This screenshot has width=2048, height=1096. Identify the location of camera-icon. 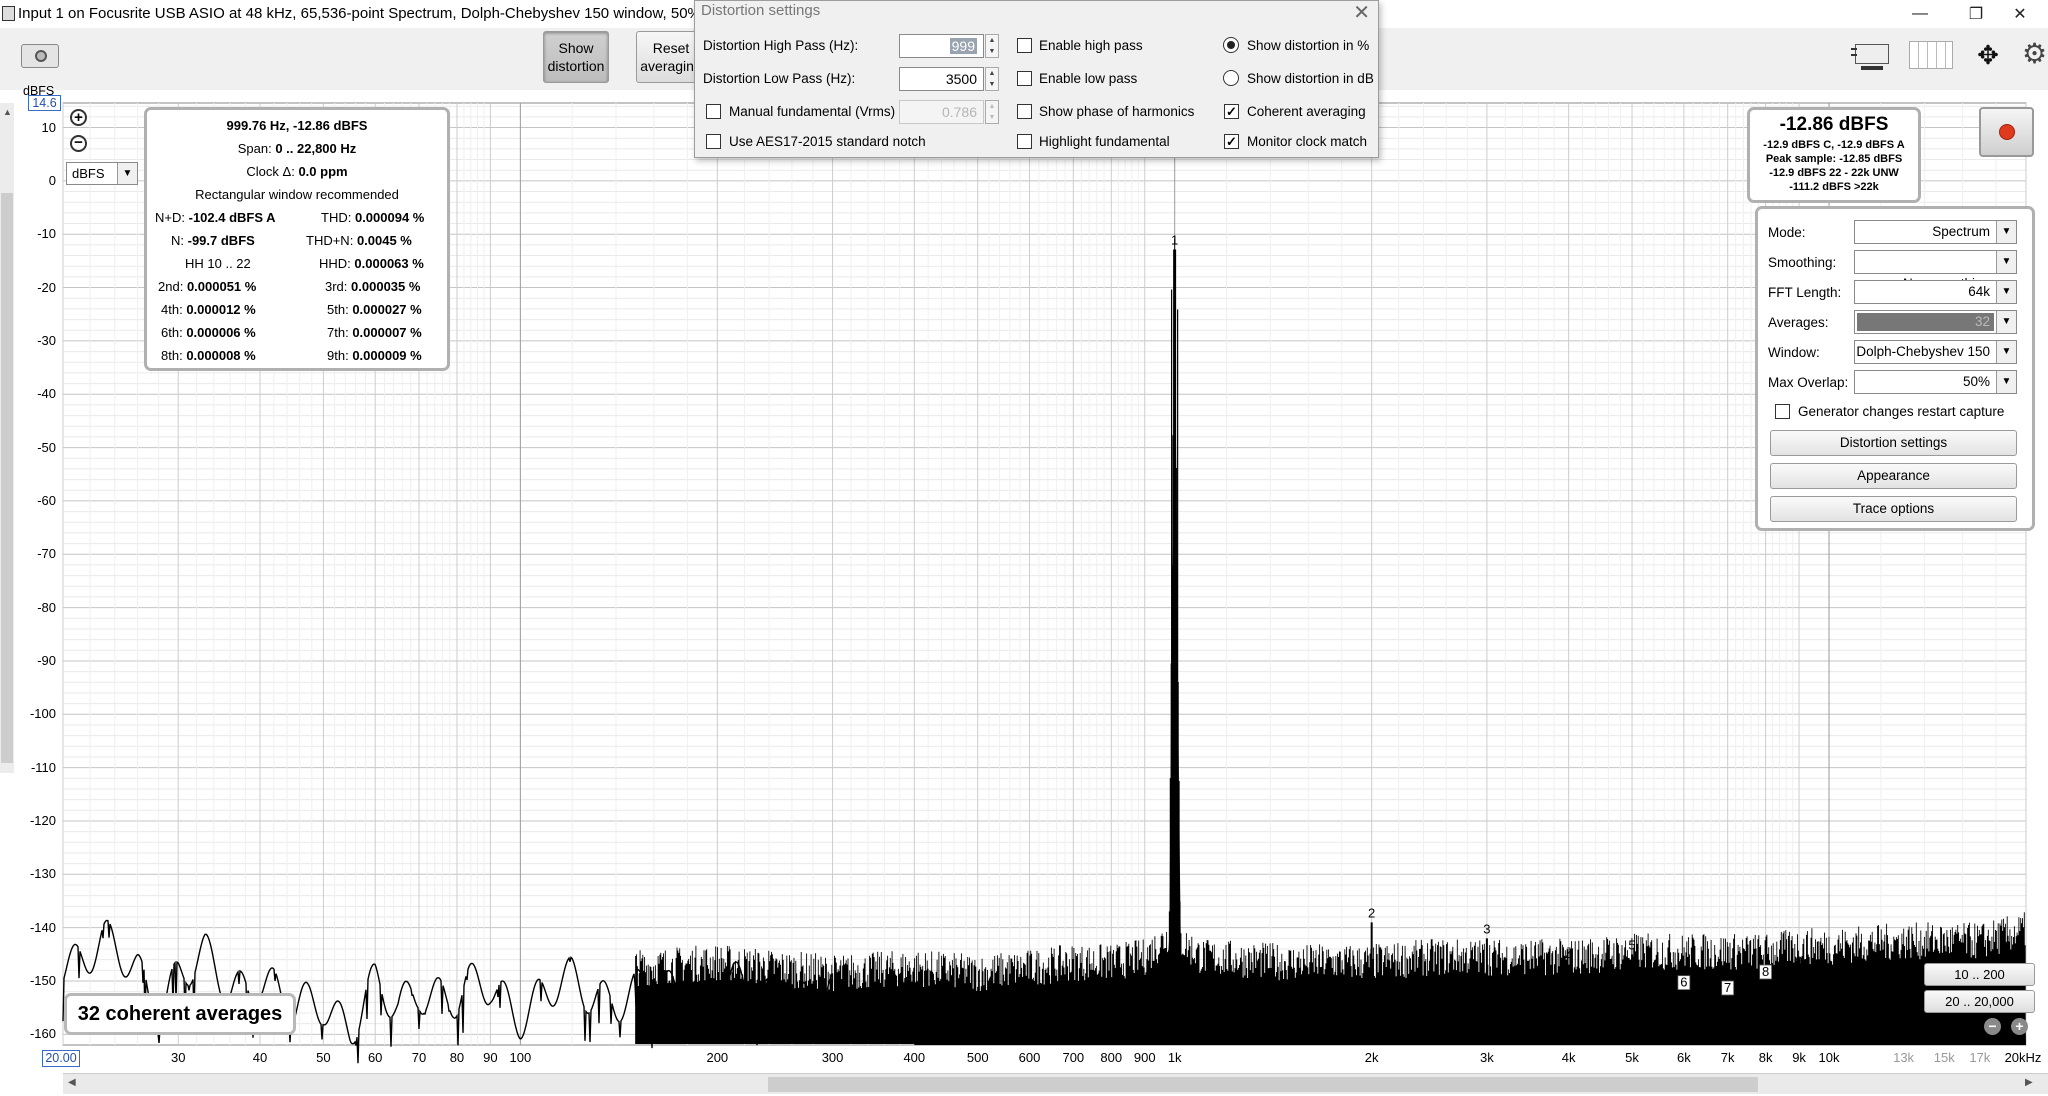
(40, 56).